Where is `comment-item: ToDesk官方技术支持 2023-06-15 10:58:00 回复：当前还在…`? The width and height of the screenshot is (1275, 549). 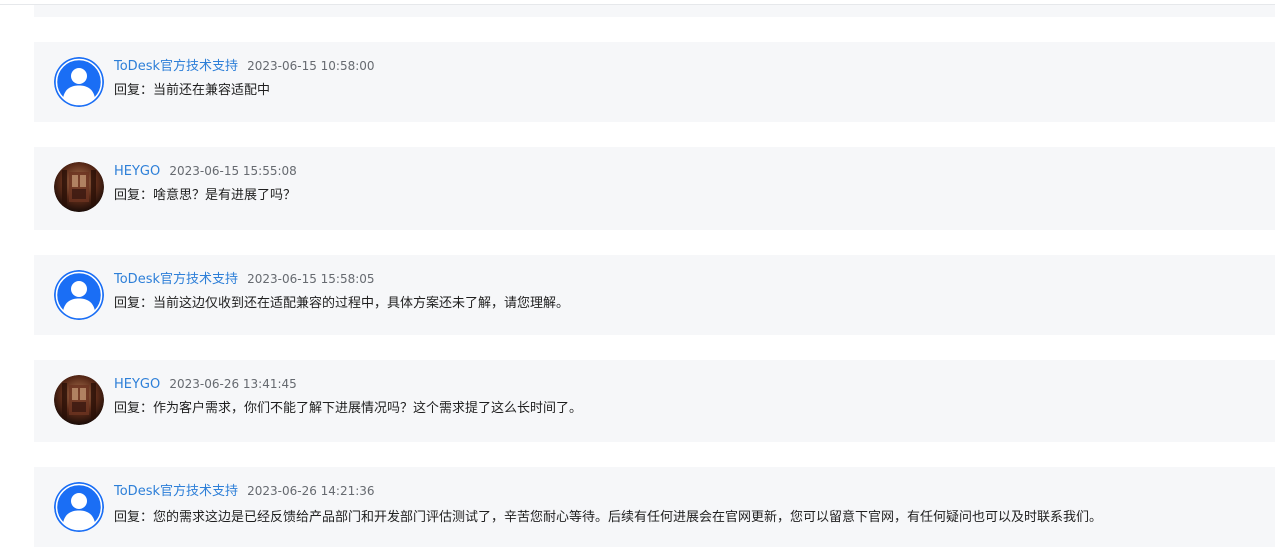 comment-item: ToDesk官方技术支持 2023-06-15 10:58:00 回复：当前还在… is located at coordinates (654, 82).